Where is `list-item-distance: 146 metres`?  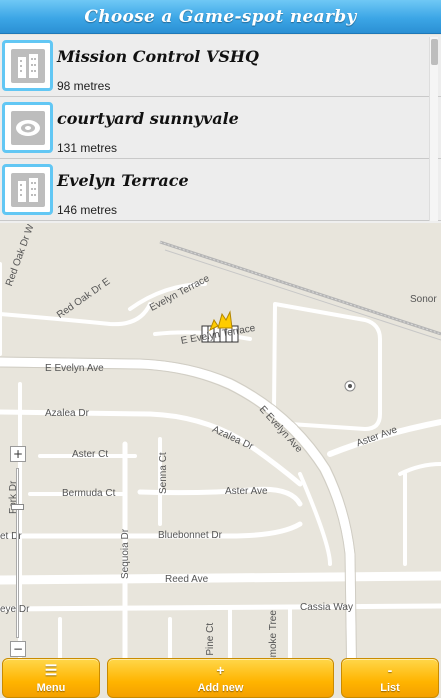
list-item-distance: 146 metres is located at coordinates (87, 210).